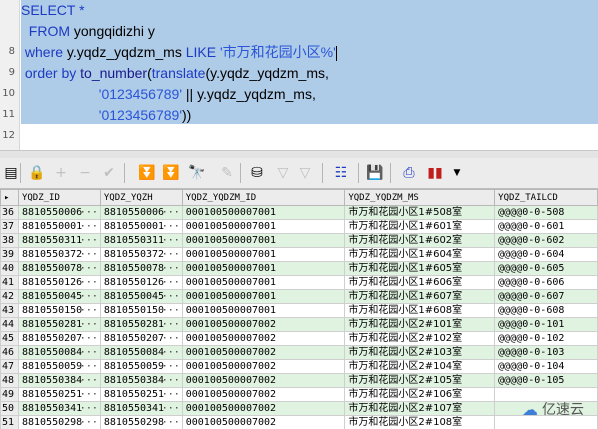 The height and width of the screenshot is (429, 598). Describe the element at coordinates (420, 254) in the screenshot. I see `cell-yqdz-yqdzm-ms: 市万和花园小区1#604室` at that location.